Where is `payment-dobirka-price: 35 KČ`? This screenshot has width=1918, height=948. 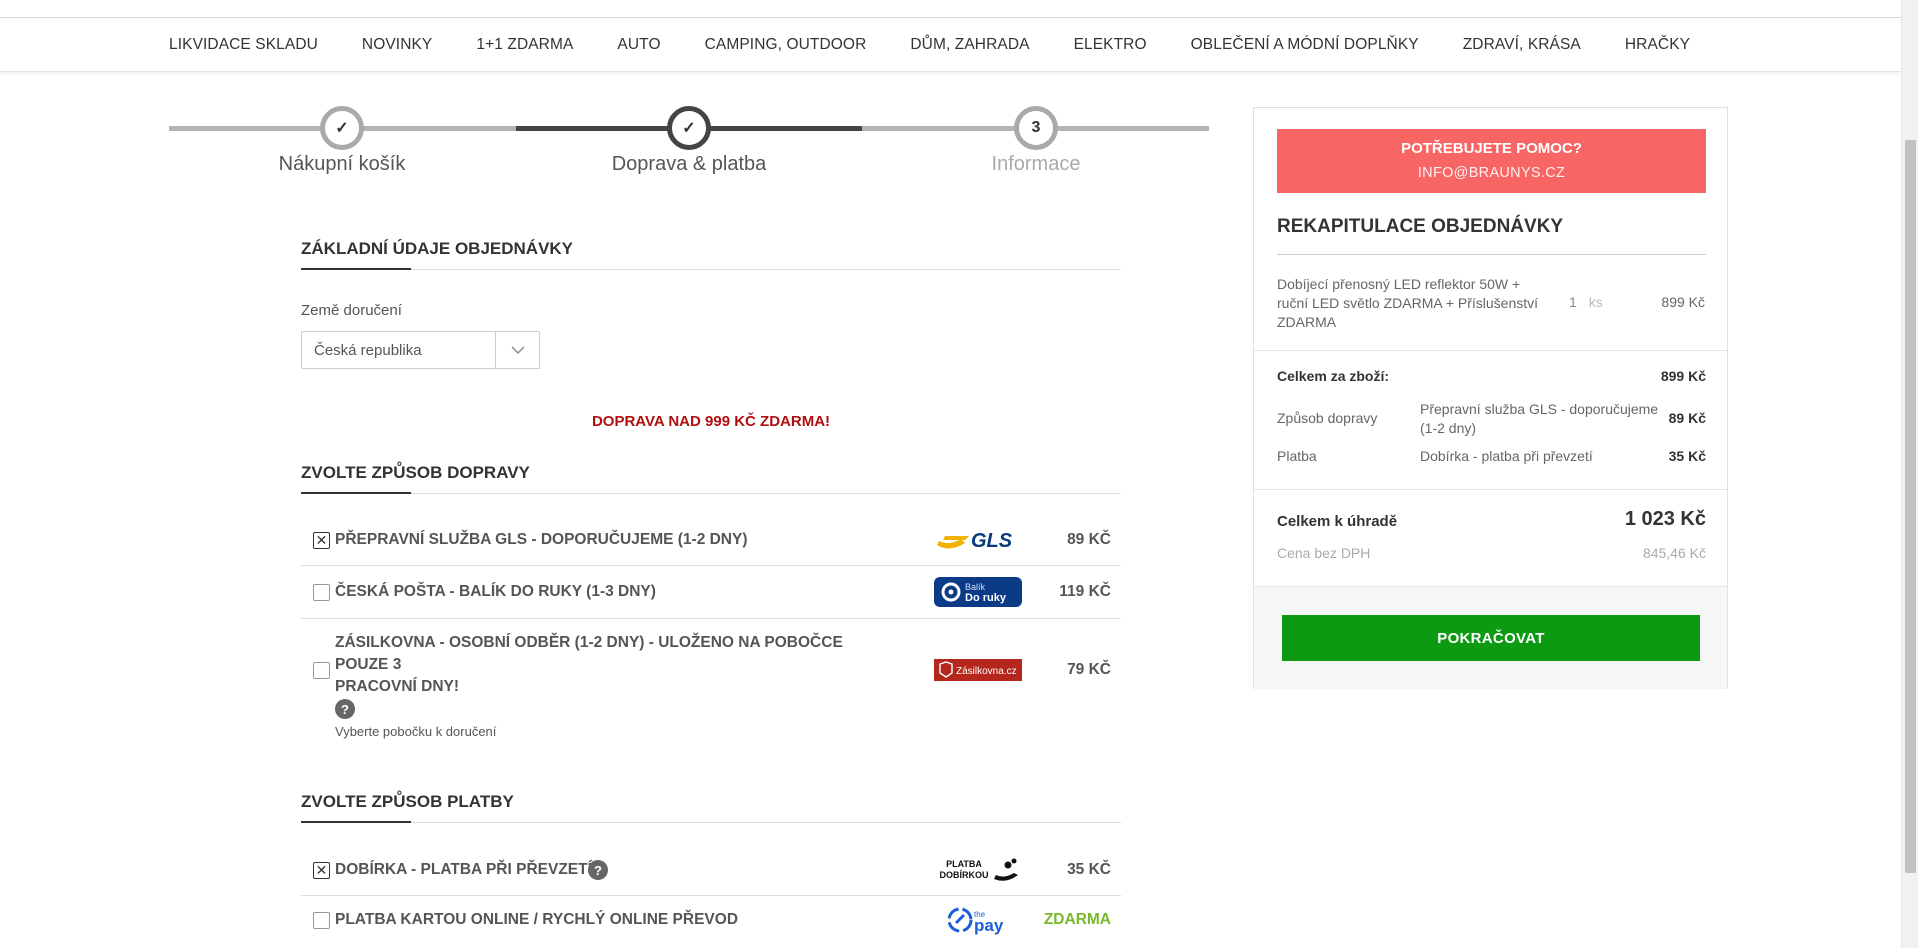
payment-dobirka-price: 35 KČ is located at coordinates (1089, 869).